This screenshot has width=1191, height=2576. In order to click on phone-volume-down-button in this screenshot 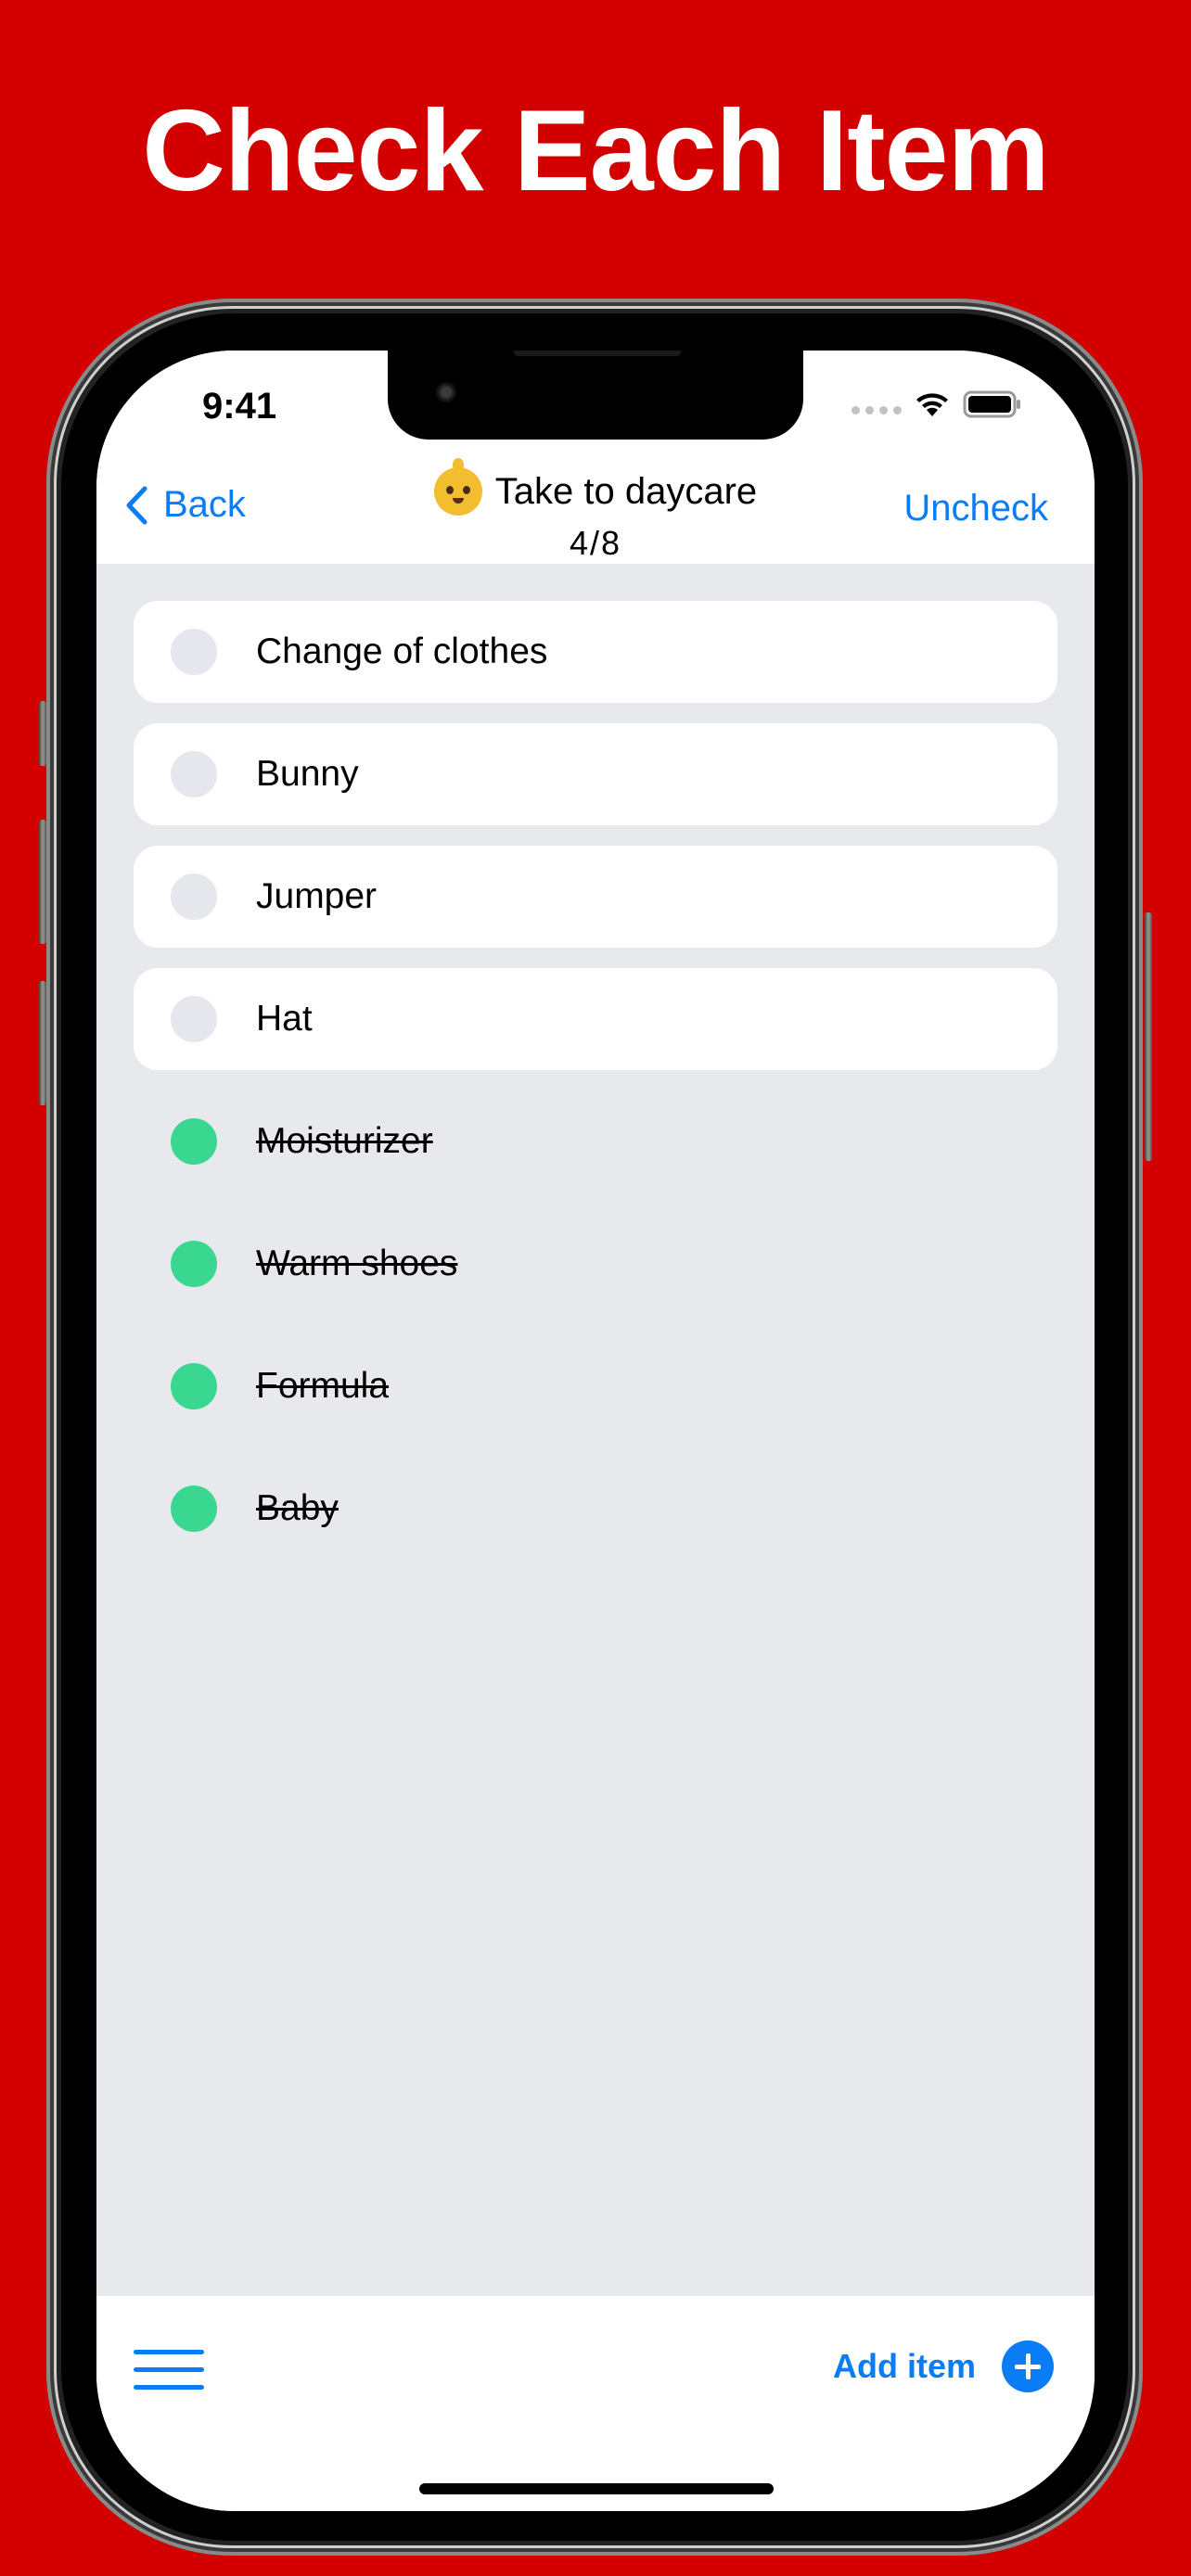, I will do `click(43, 1043)`.